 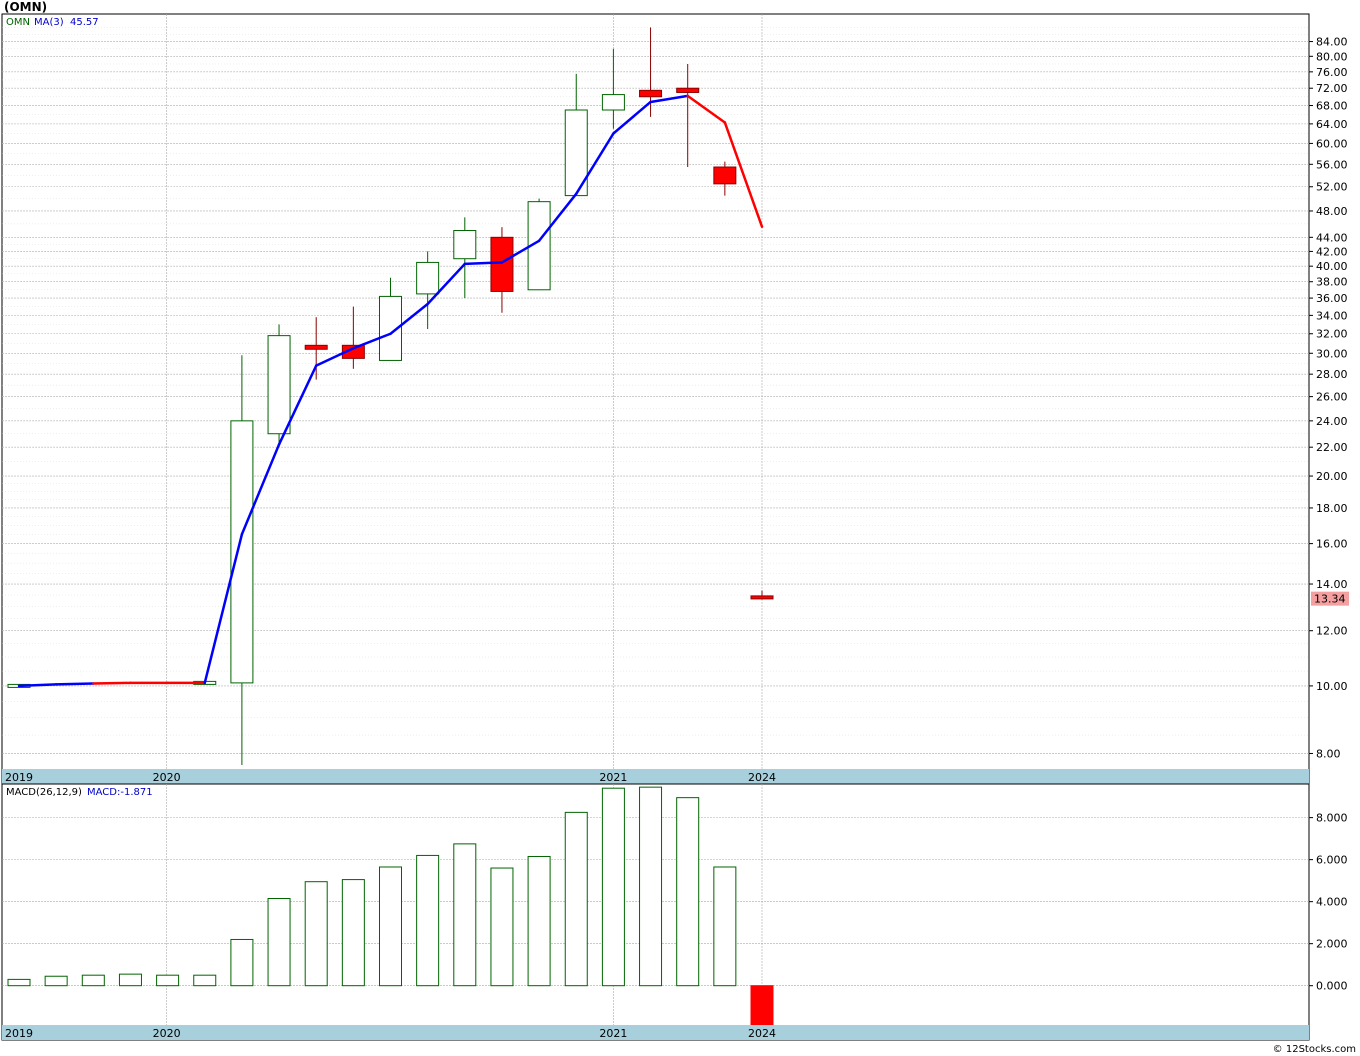 What do you see at coordinates (1332, 72) in the screenshot?
I see `price-tick-label: 76.00` at bounding box center [1332, 72].